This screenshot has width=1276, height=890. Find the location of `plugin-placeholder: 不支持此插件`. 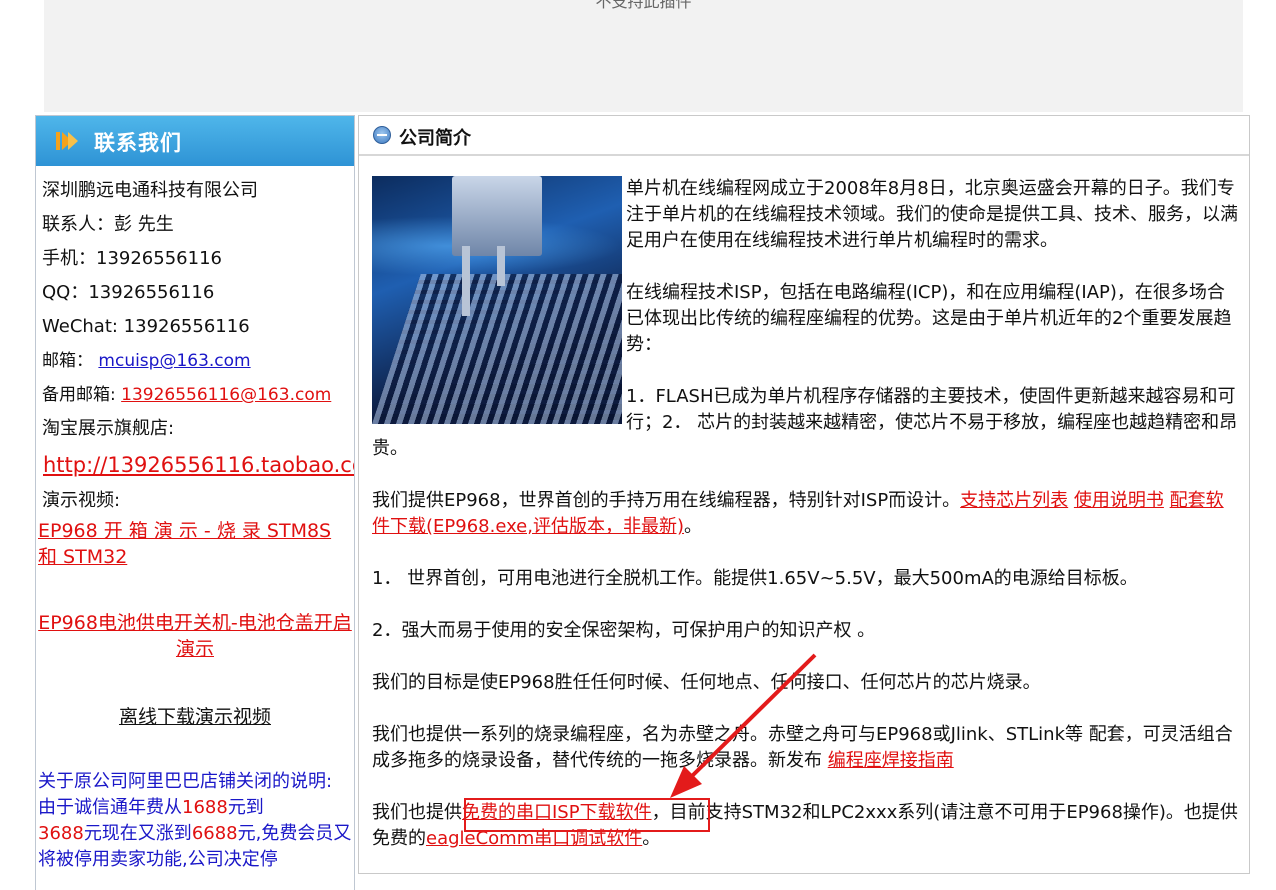

plugin-placeholder: 不支持此插件 is located at coordinates (643, 56).